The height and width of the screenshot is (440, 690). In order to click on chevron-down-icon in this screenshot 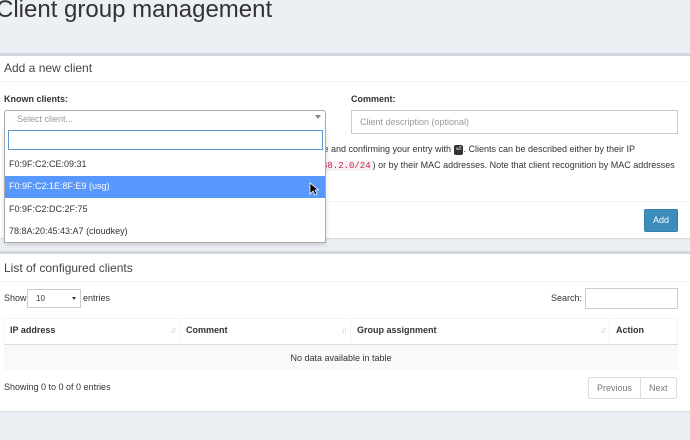, I will do `click(318, 117)`.